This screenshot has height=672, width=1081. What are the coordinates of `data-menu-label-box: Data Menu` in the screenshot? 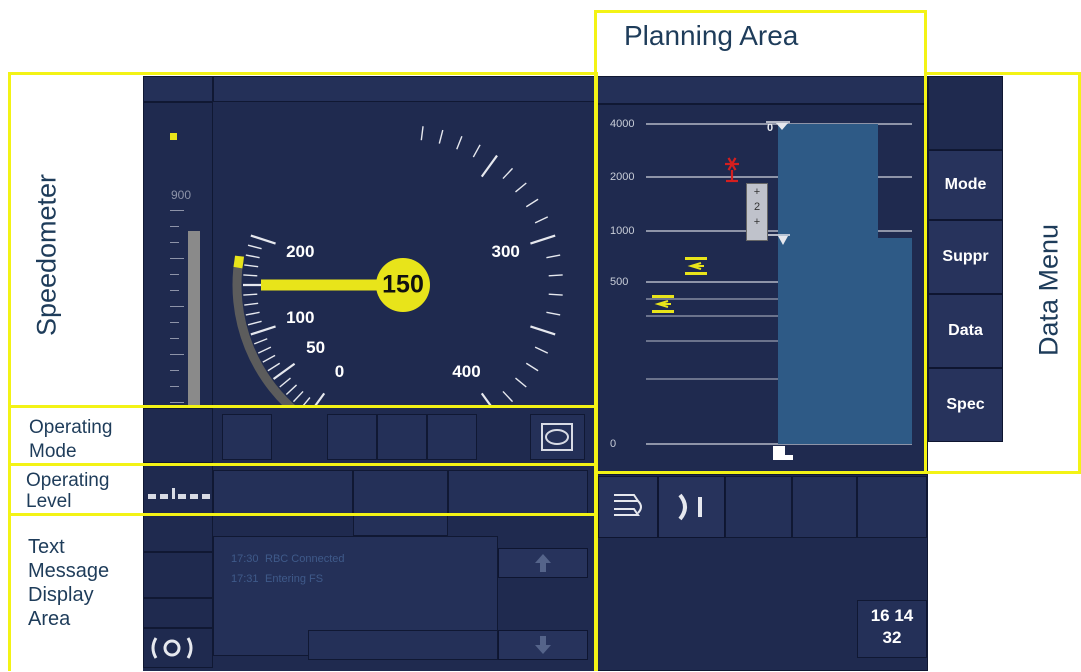 It's located at (1049, 290).